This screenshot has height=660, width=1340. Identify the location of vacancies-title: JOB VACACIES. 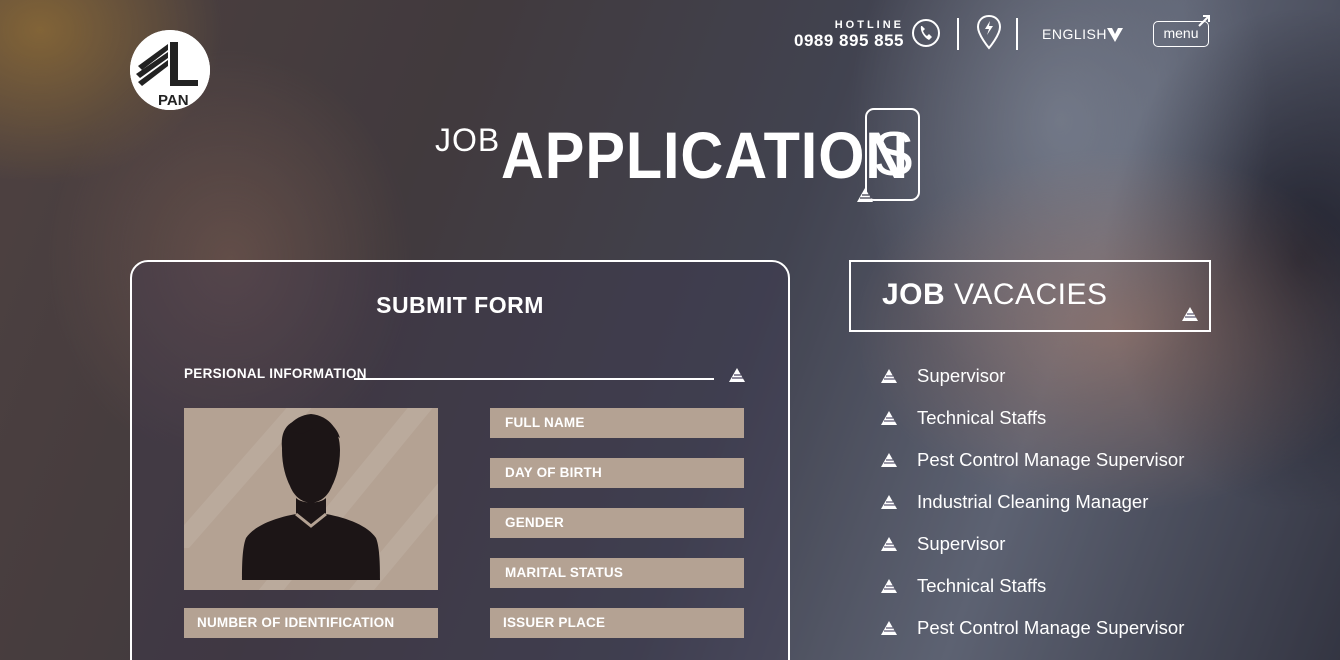
(995, 295).